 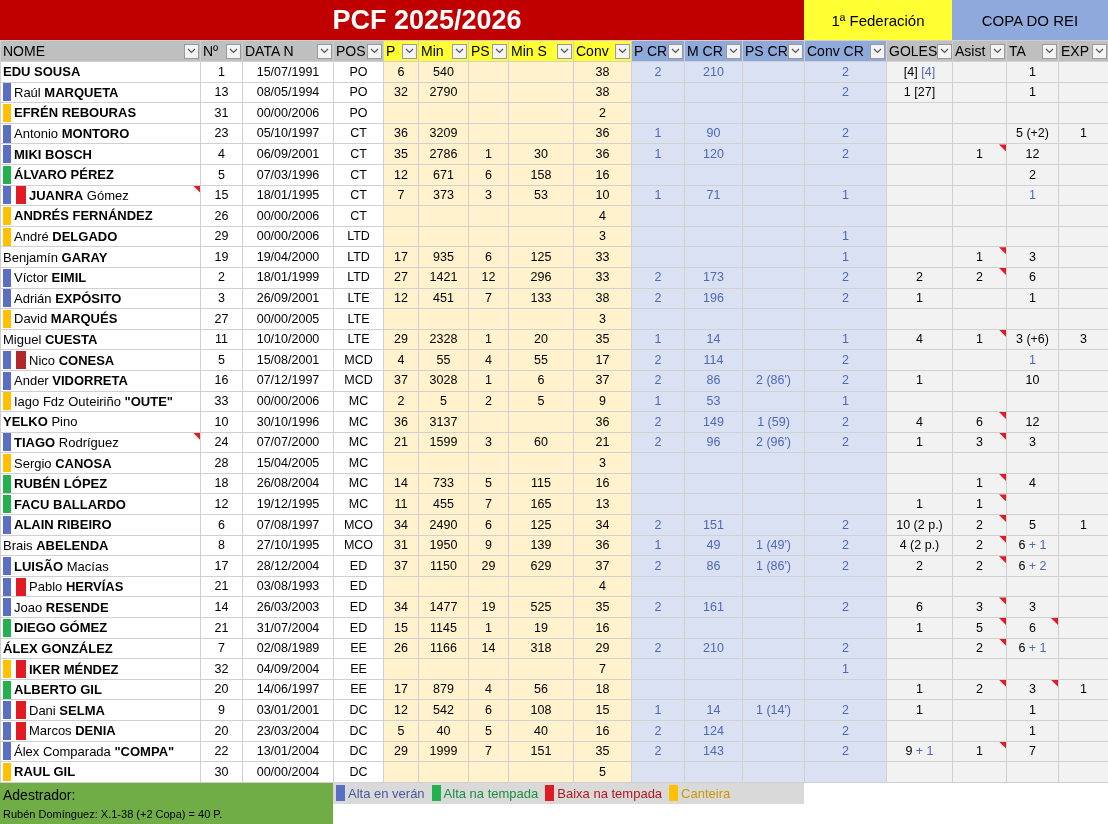 What do you see at coordinates (288, 586) in the screenshot?
I see `table-cell: 03/08/1993` at bounding box center [288, 586].